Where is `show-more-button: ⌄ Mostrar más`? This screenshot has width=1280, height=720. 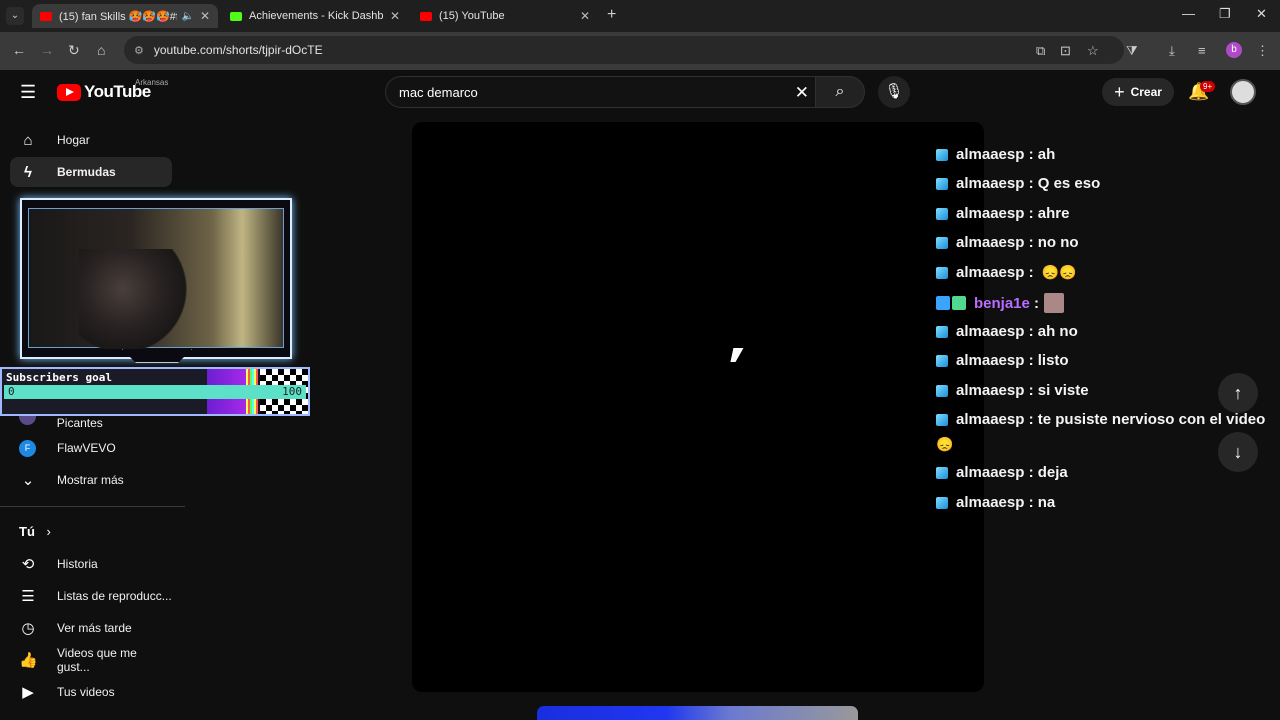
show-more-button: ⌄ Mostrar más is located at coordinates (91, 480).